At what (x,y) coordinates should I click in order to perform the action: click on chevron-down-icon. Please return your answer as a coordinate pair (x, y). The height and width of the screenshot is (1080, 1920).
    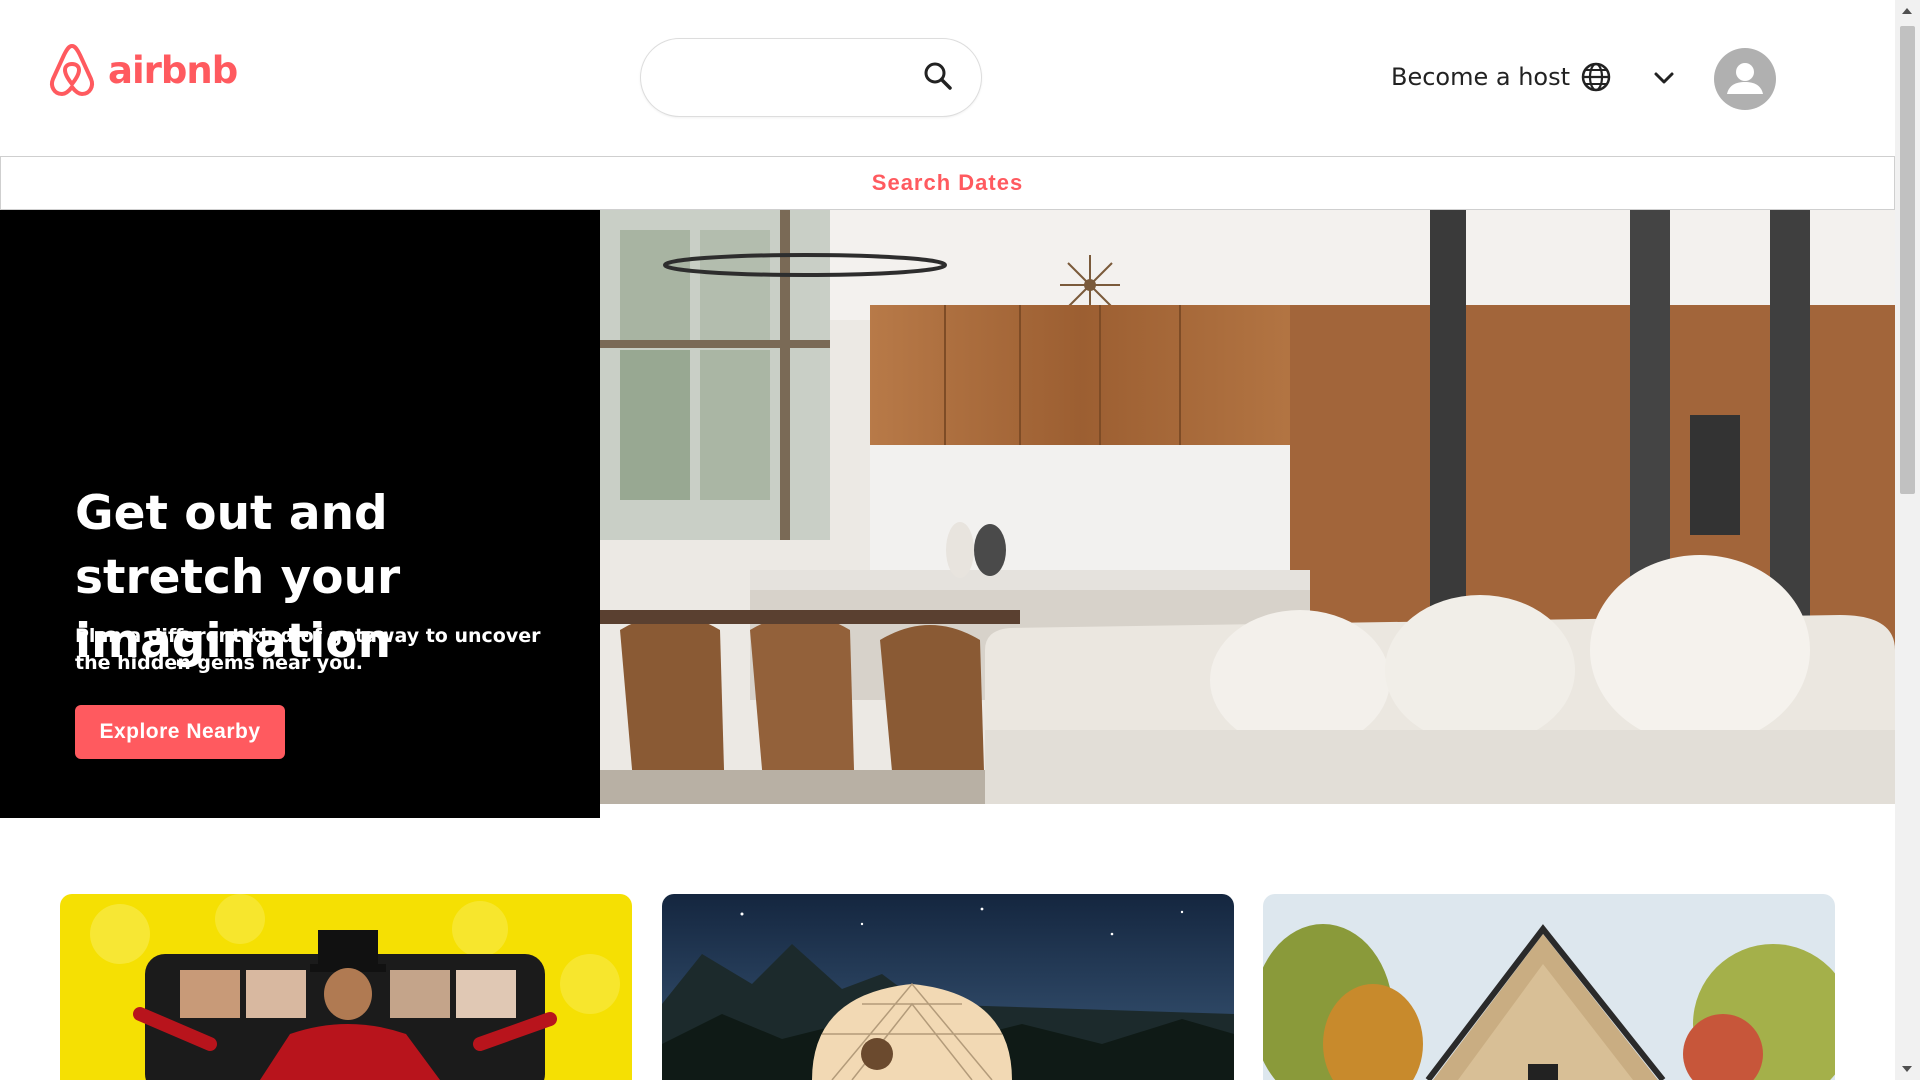
    Looking at the image, I should click on (1664, 78).